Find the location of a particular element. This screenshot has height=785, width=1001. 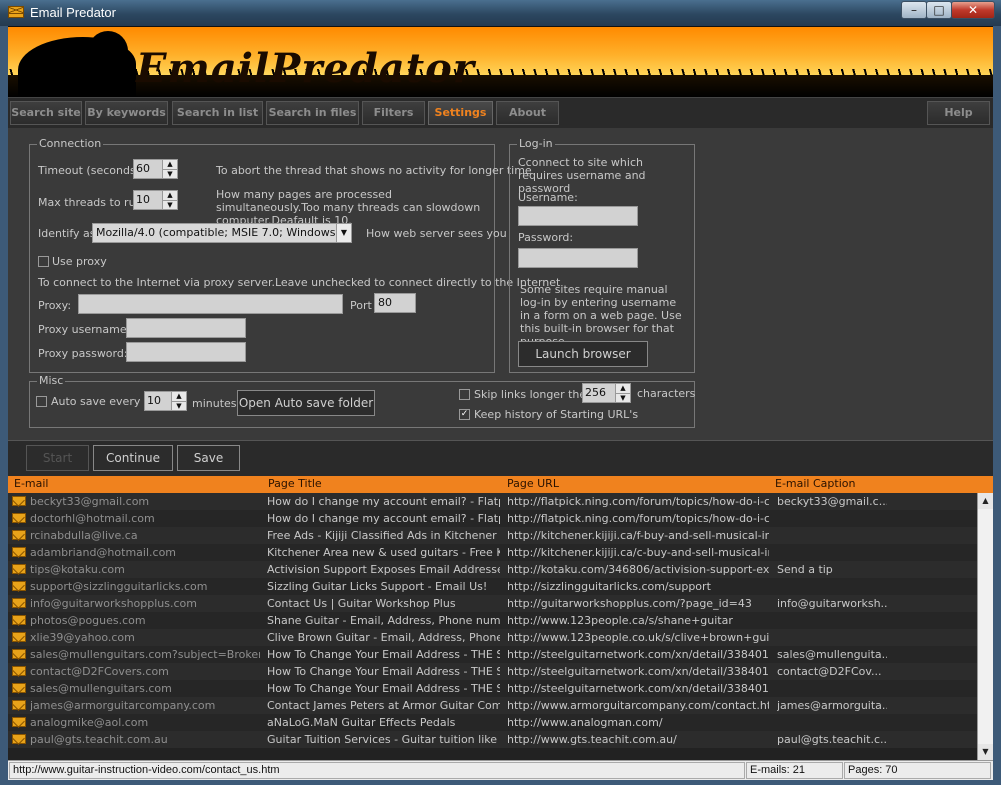

launch-browser-button: Launch browser is located at coordinates (583, 354).